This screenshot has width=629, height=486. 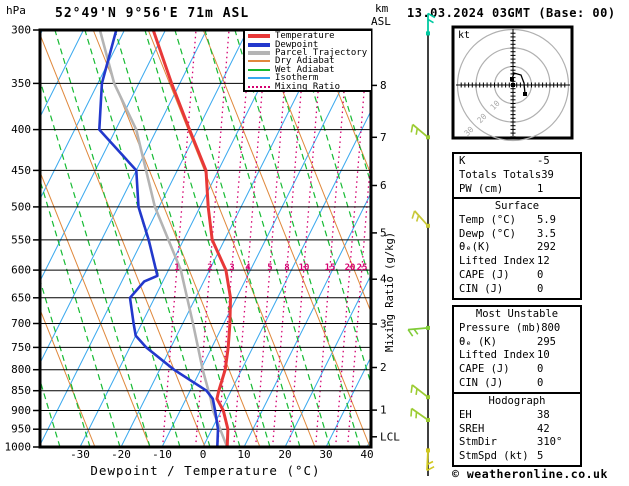 I want to click on row-value: 5.9, so click(x=546, y=219).